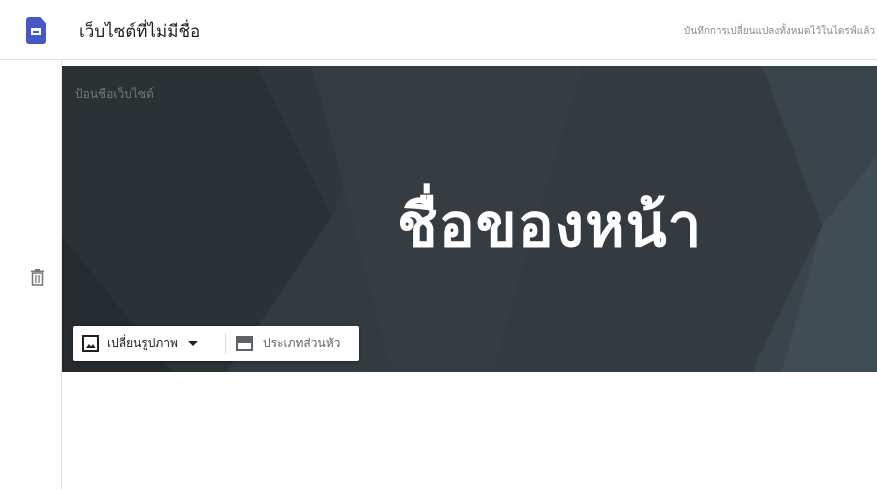  I want to click on google-sites-icon, so click(36, 30).